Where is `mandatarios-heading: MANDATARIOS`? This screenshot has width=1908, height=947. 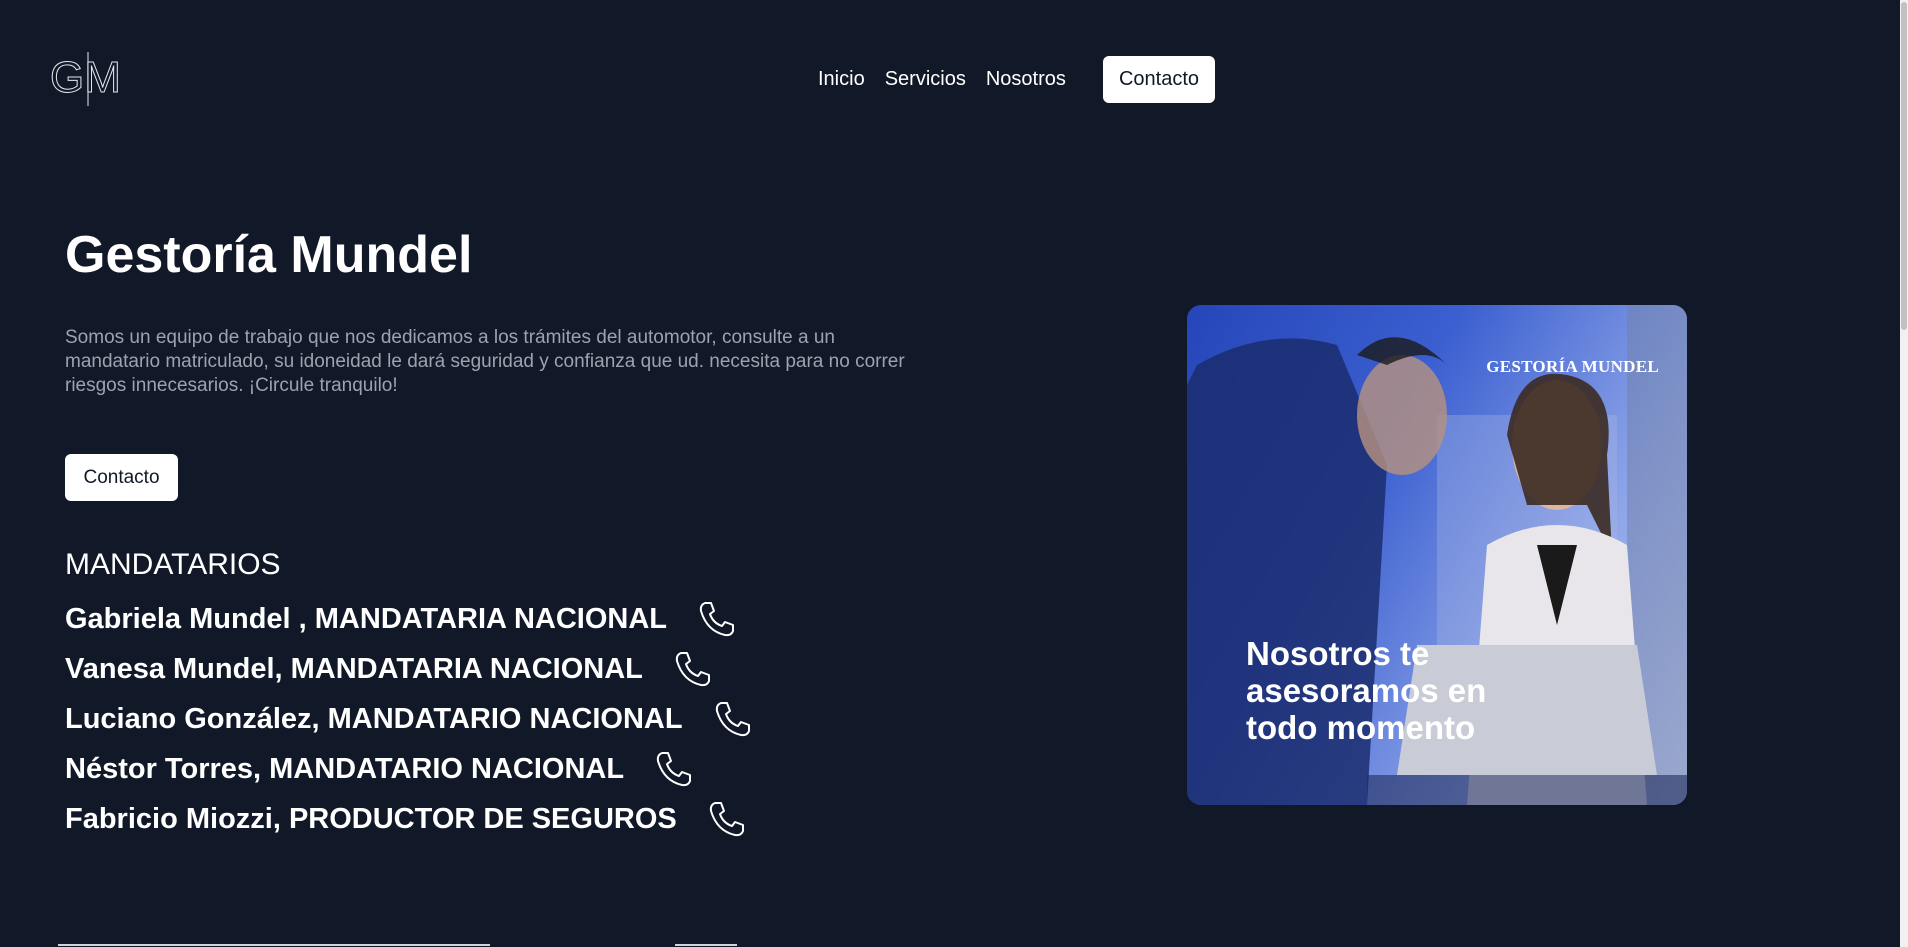
mandatarios-heading: MANDATARIOS is located at coordinates (173, 564).